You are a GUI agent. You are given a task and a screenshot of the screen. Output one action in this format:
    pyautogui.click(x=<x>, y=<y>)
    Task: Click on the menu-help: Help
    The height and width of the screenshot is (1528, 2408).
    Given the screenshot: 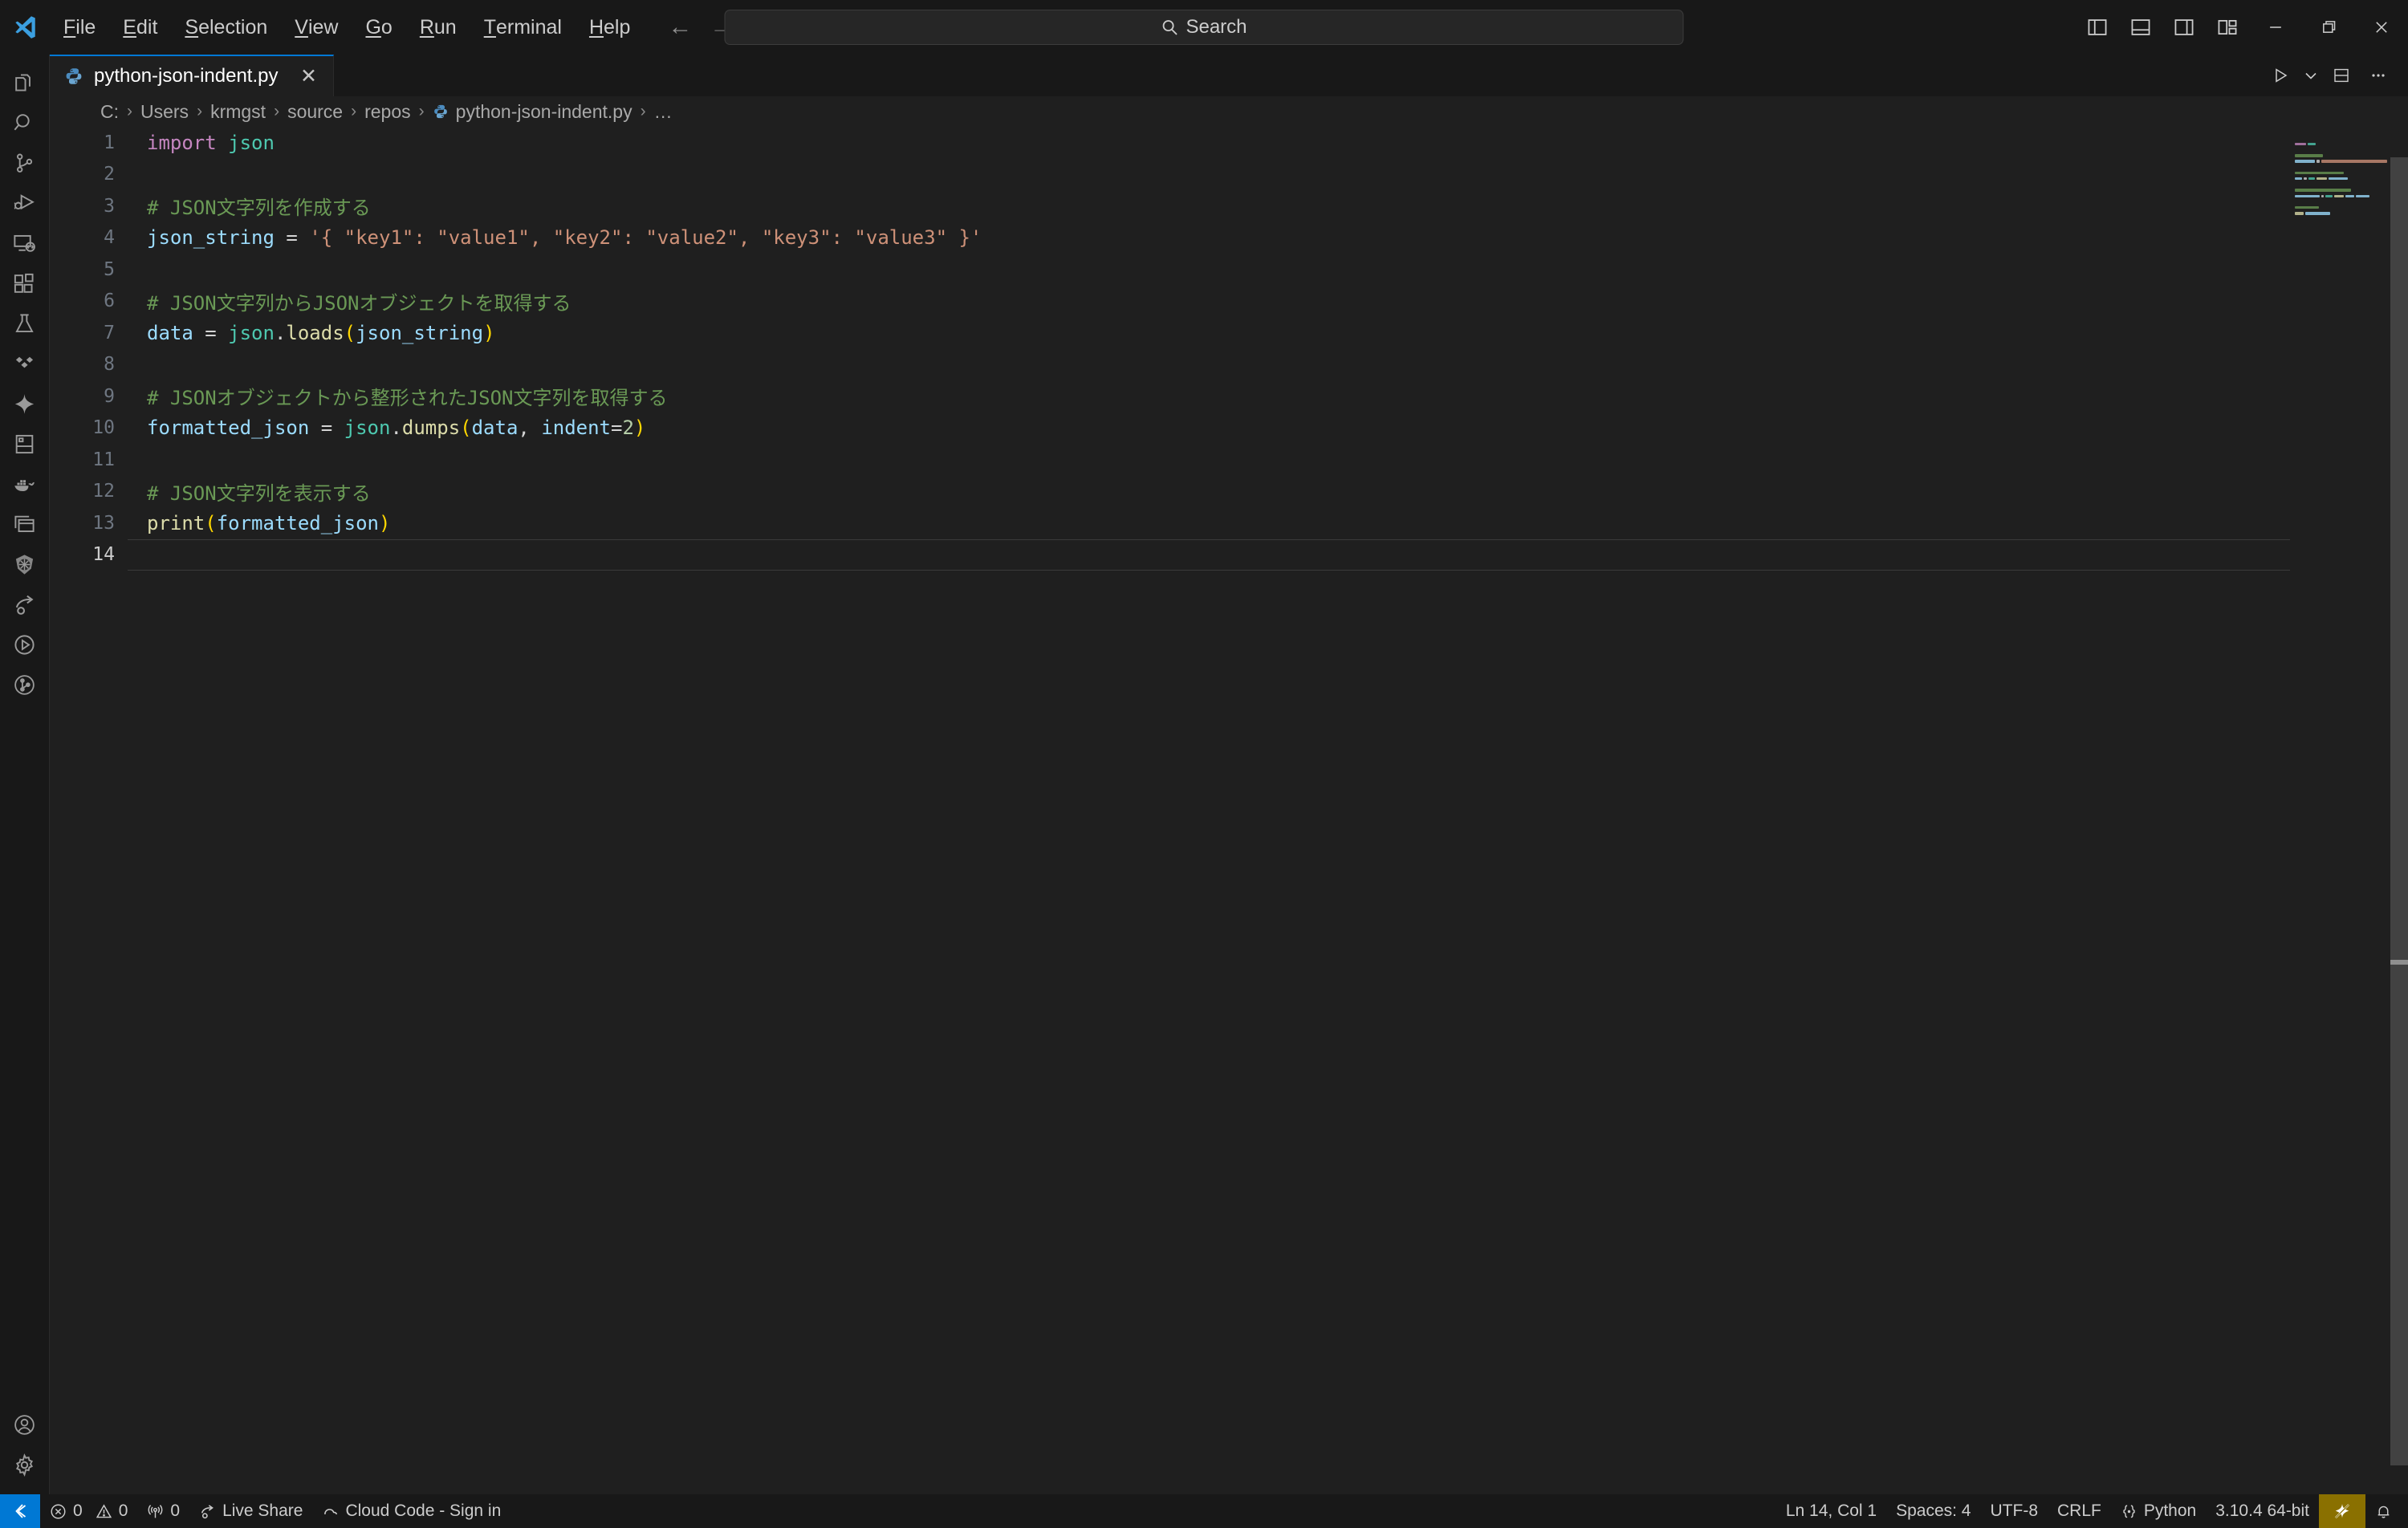 What is the action you would take?
    pyautogui.click(x=610, y=28)
    